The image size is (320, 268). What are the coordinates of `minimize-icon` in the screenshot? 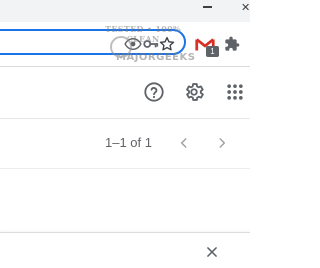 It's located at (207, 7).